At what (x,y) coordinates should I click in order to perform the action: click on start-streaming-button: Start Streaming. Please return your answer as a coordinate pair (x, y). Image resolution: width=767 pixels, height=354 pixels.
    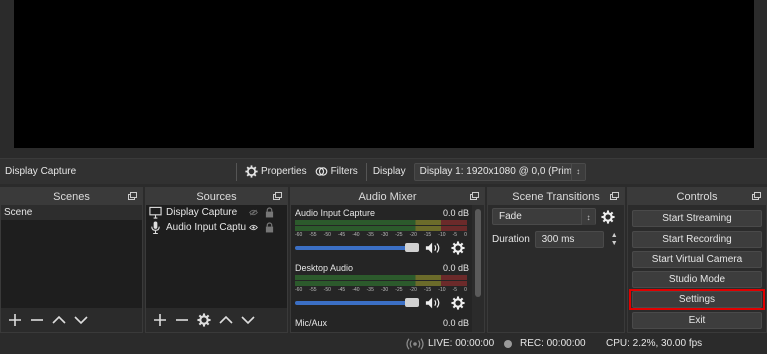
    Looking at the image, I should click on (697, 218).